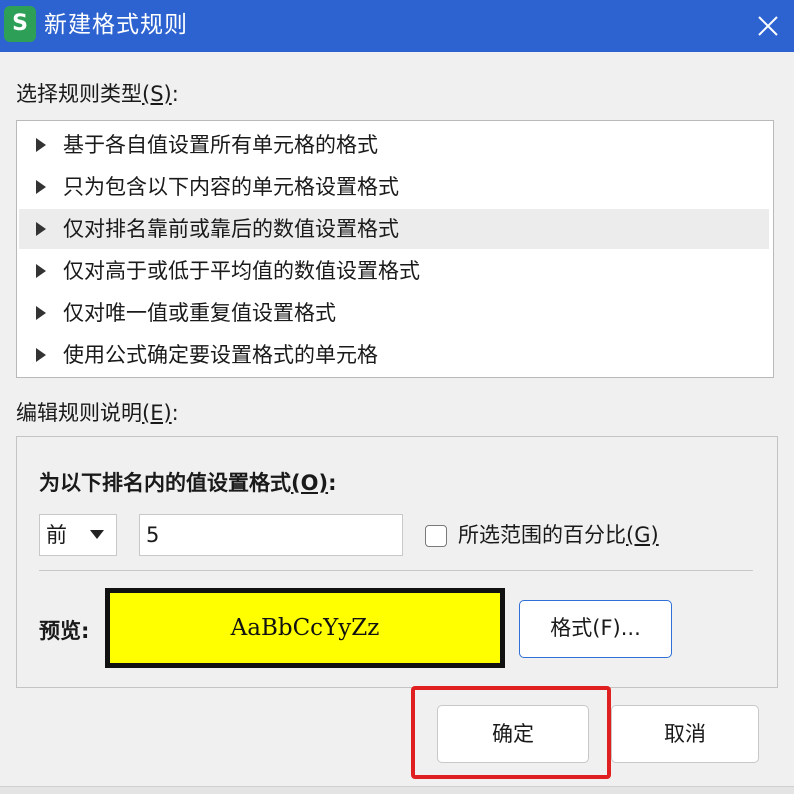 The image size is (794, 794). I want to click on rule-item-formula: 使用公式确定要设置格式的单元格, so click(394, 355).